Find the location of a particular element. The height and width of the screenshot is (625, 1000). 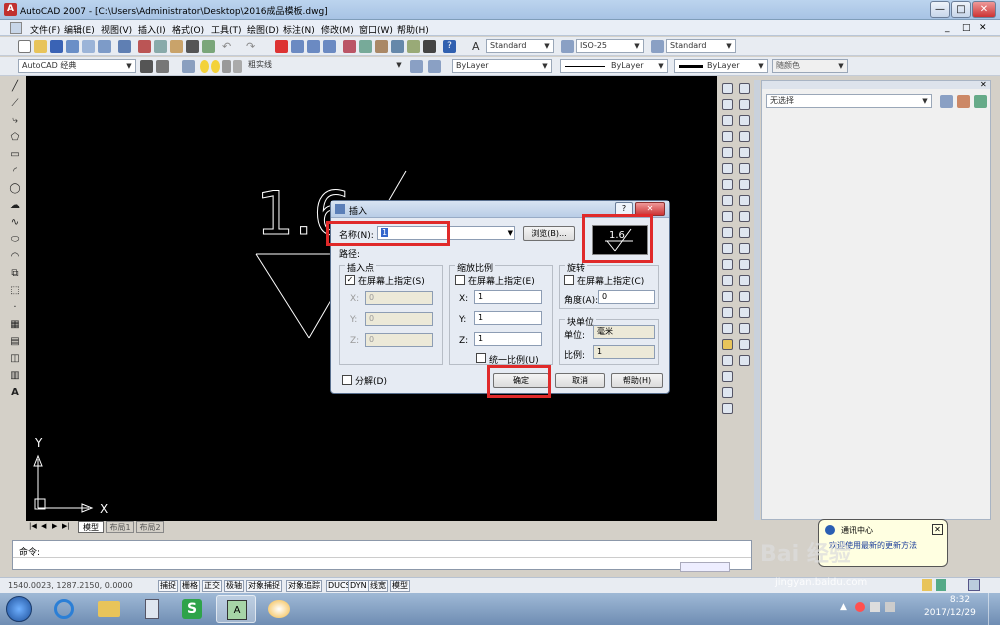

explode-checkbox is located at coordinates (347, 380).